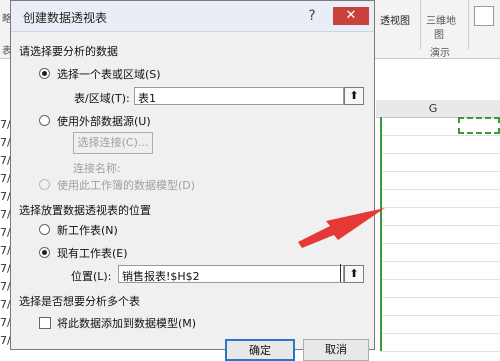  What do you see at coordinates (87, 230) in the screenshot?
I see `radio-new-sheet-label: 新工作表(N)` at bounding box center [87, 230].